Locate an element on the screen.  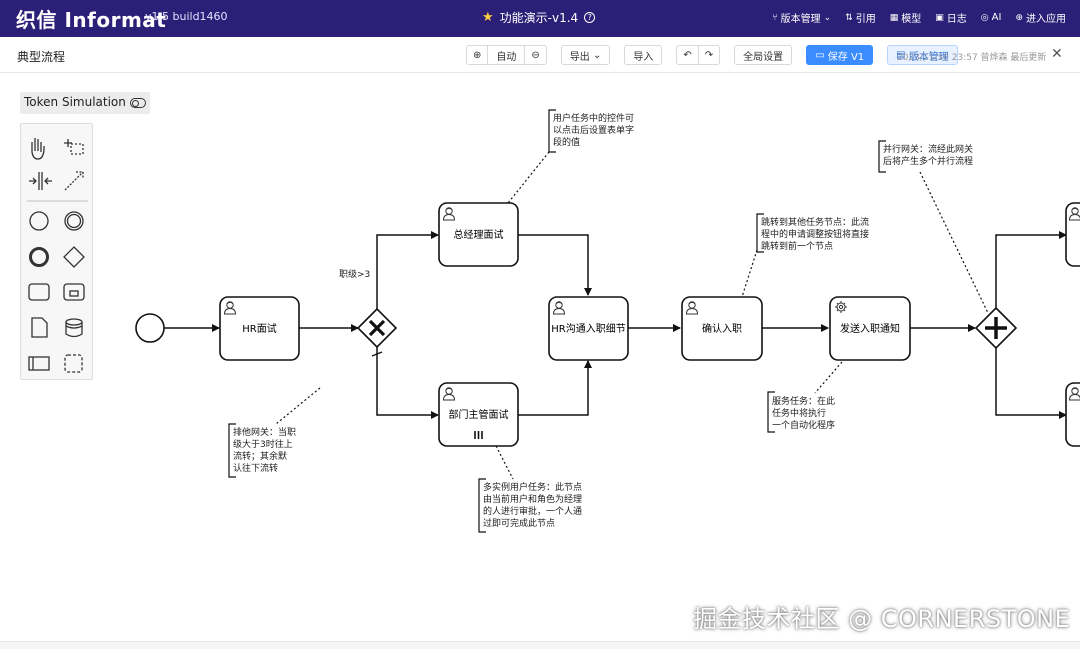
annotation-jump: 跳转到其他任务节点：此流 程中的申请调整按钮将直接 跳转到前一个节点 is located at coordinates (816, 234).